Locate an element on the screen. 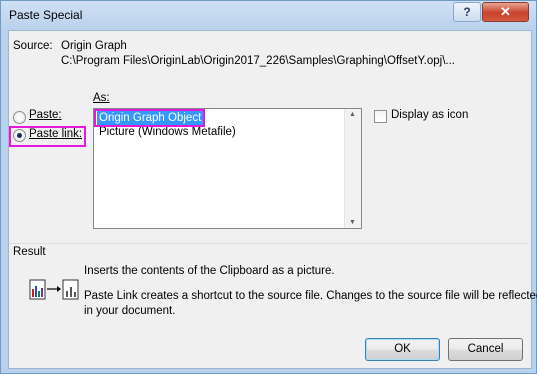 The image size is (537, 374). display-as-icon-label: Display as icon is located at coordinates (429, 115).